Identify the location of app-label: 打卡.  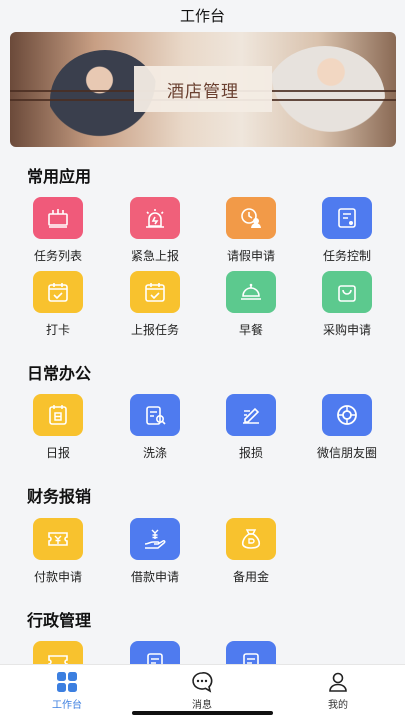
(57, 330).